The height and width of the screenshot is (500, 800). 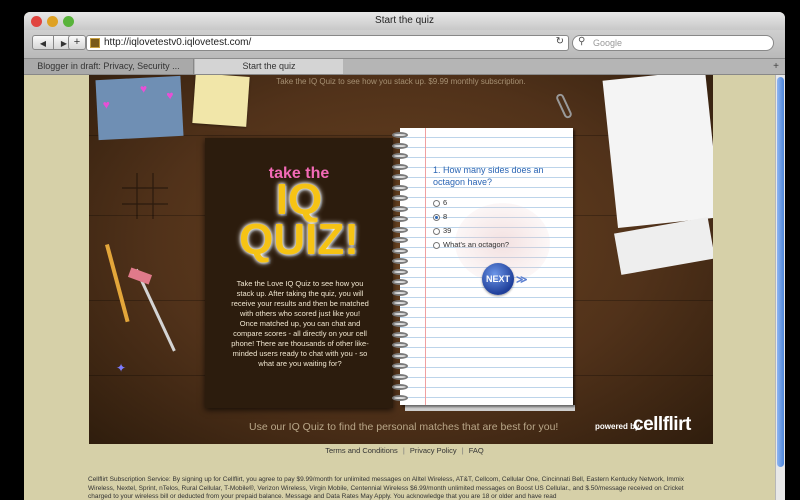 I want to click on tic-tac-toe-doodle, so click(x=145, y=196).